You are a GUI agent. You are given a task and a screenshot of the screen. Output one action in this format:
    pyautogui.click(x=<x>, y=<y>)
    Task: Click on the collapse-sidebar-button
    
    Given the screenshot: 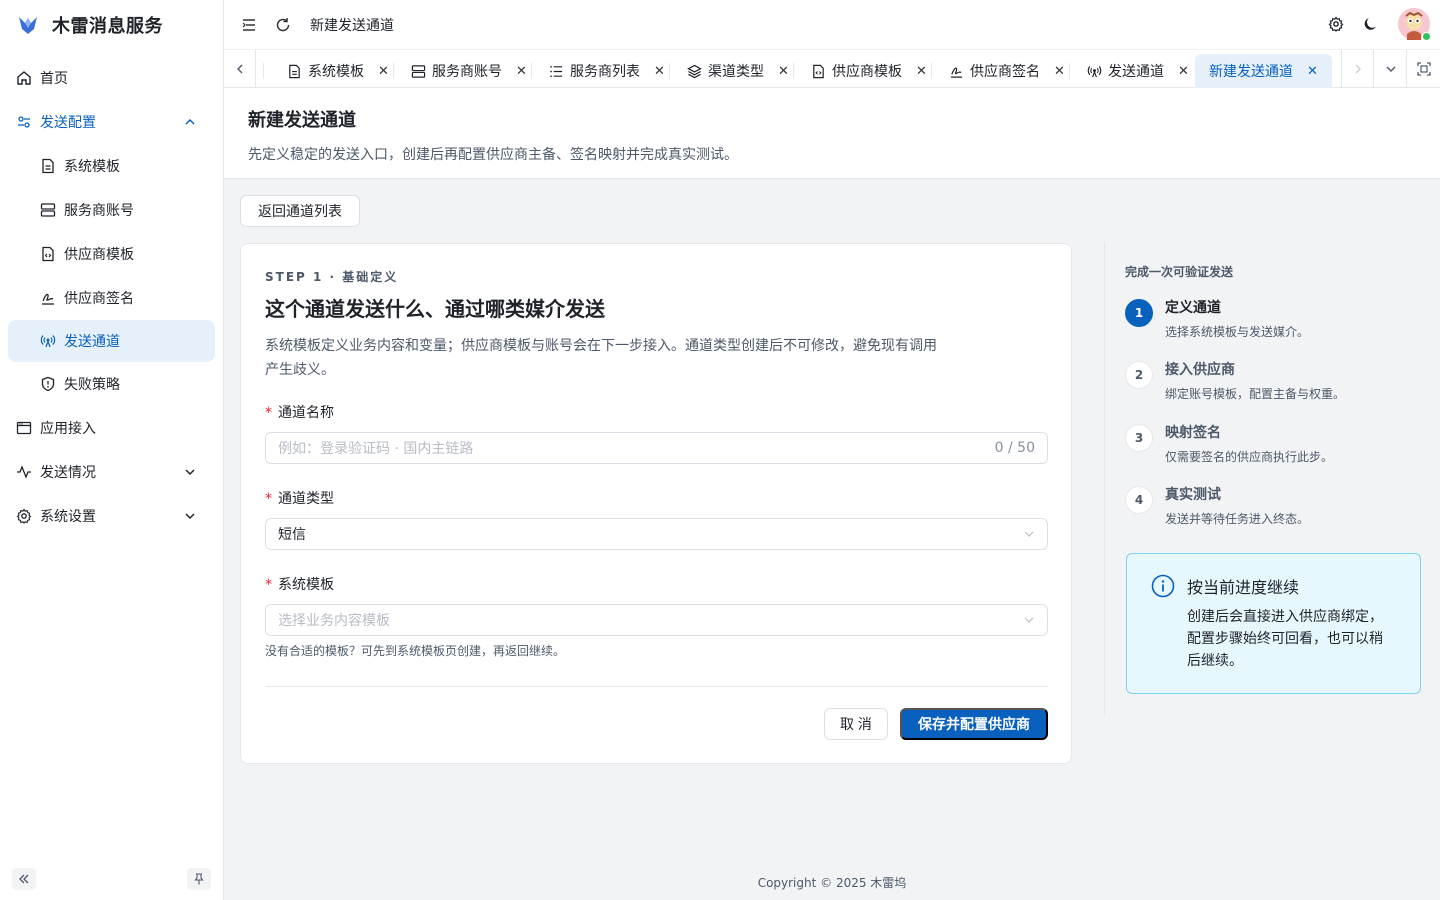 What is the action you would take?
    pyautogui.click(x=24, y=879)
    